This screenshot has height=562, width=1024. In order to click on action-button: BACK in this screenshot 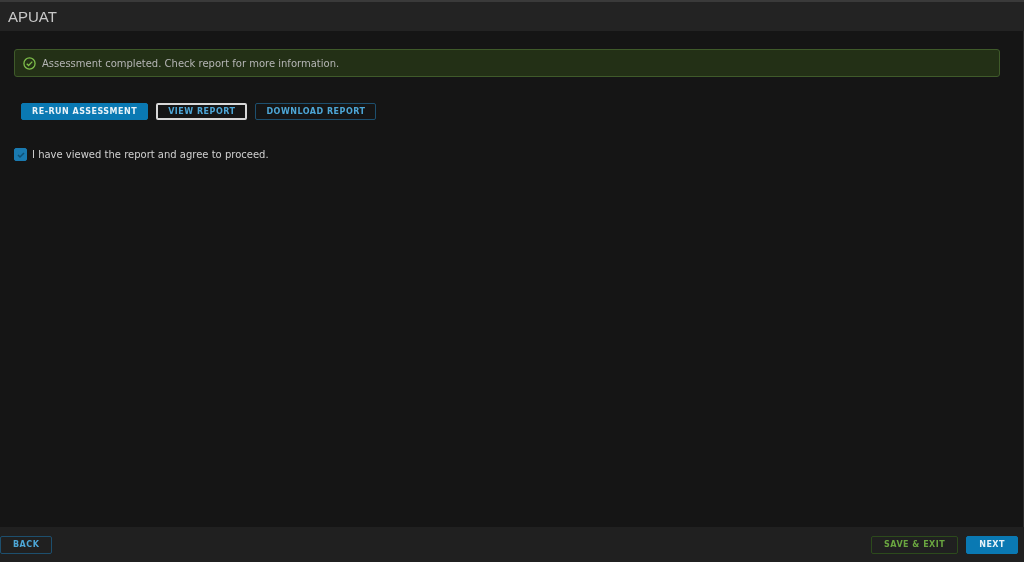, I will do `click(26, 544)`.